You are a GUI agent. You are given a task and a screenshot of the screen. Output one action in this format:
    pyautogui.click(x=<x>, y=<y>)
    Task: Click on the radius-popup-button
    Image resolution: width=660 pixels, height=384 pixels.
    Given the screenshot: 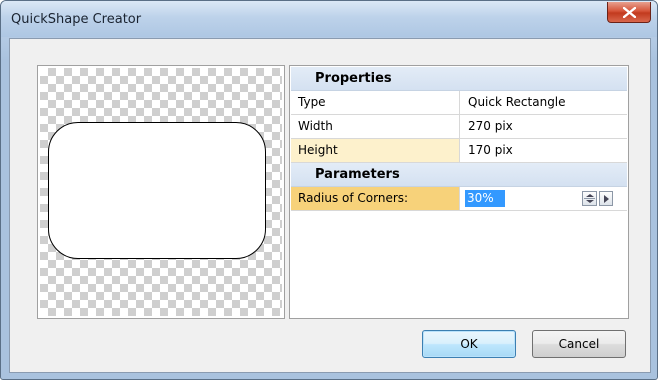 What is the action you would take?
    pyautogui.click(x=606, y=198)
    